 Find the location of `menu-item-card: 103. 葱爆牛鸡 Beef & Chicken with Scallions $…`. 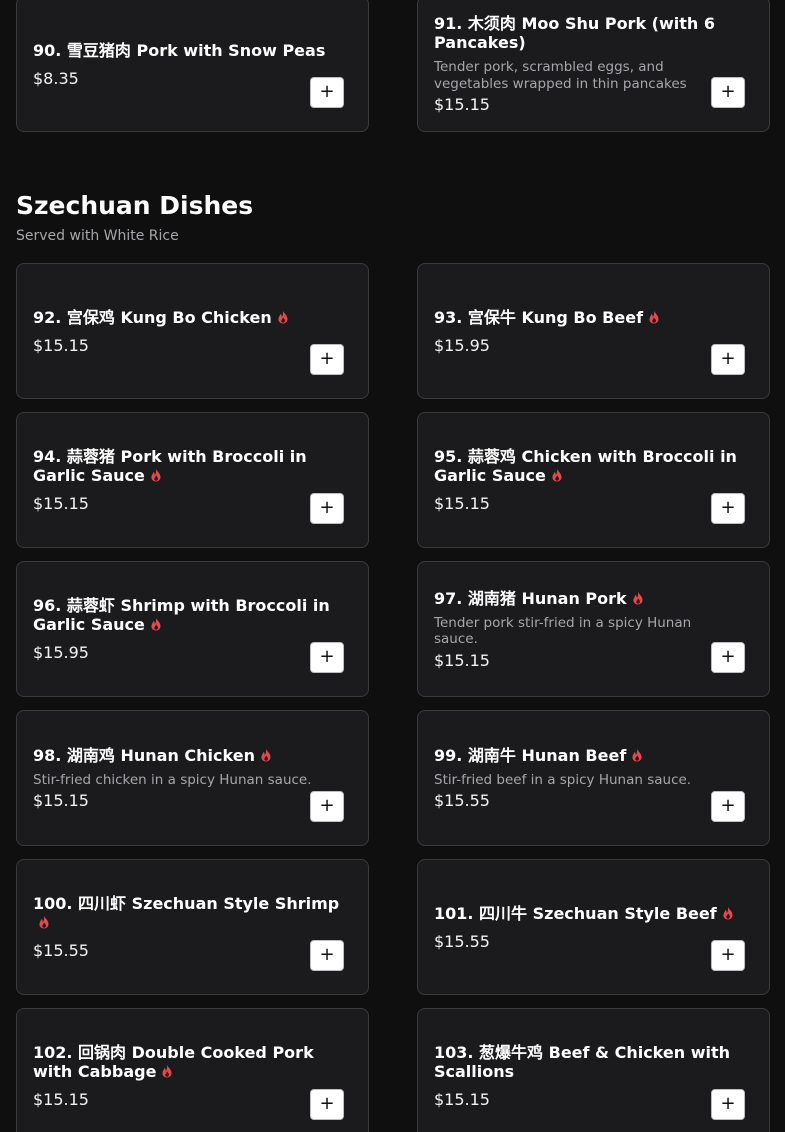

menu-item-card: 103. 葱爆牛鸡 Beef & Chicken with Scallions $… is located at coordinates (593, 1070).